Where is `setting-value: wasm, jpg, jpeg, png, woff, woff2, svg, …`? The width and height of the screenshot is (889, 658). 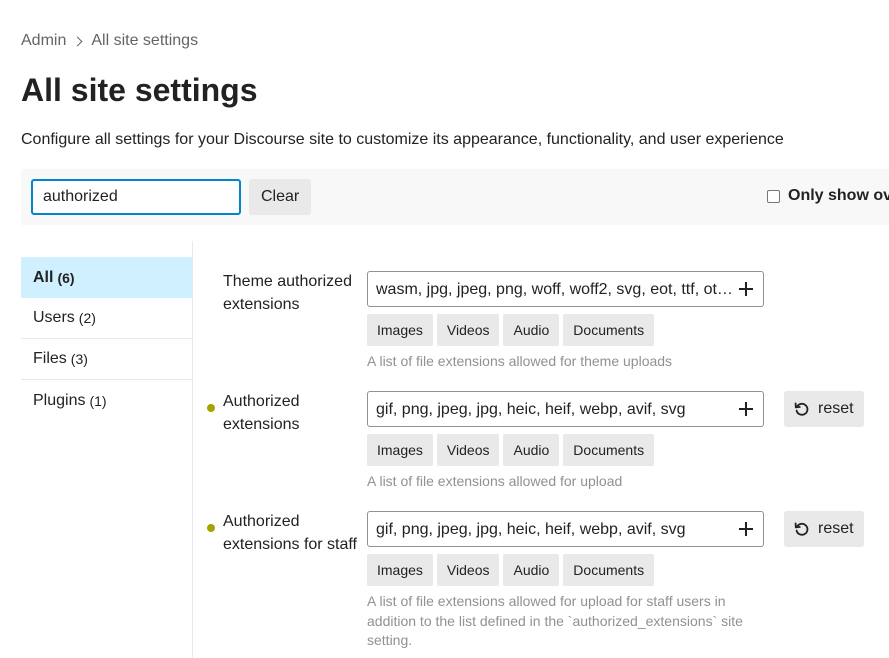
setting-value: wasm, jpg, jpeg, png, woff, woff2, svg, … is located at coordinates (554, 289).